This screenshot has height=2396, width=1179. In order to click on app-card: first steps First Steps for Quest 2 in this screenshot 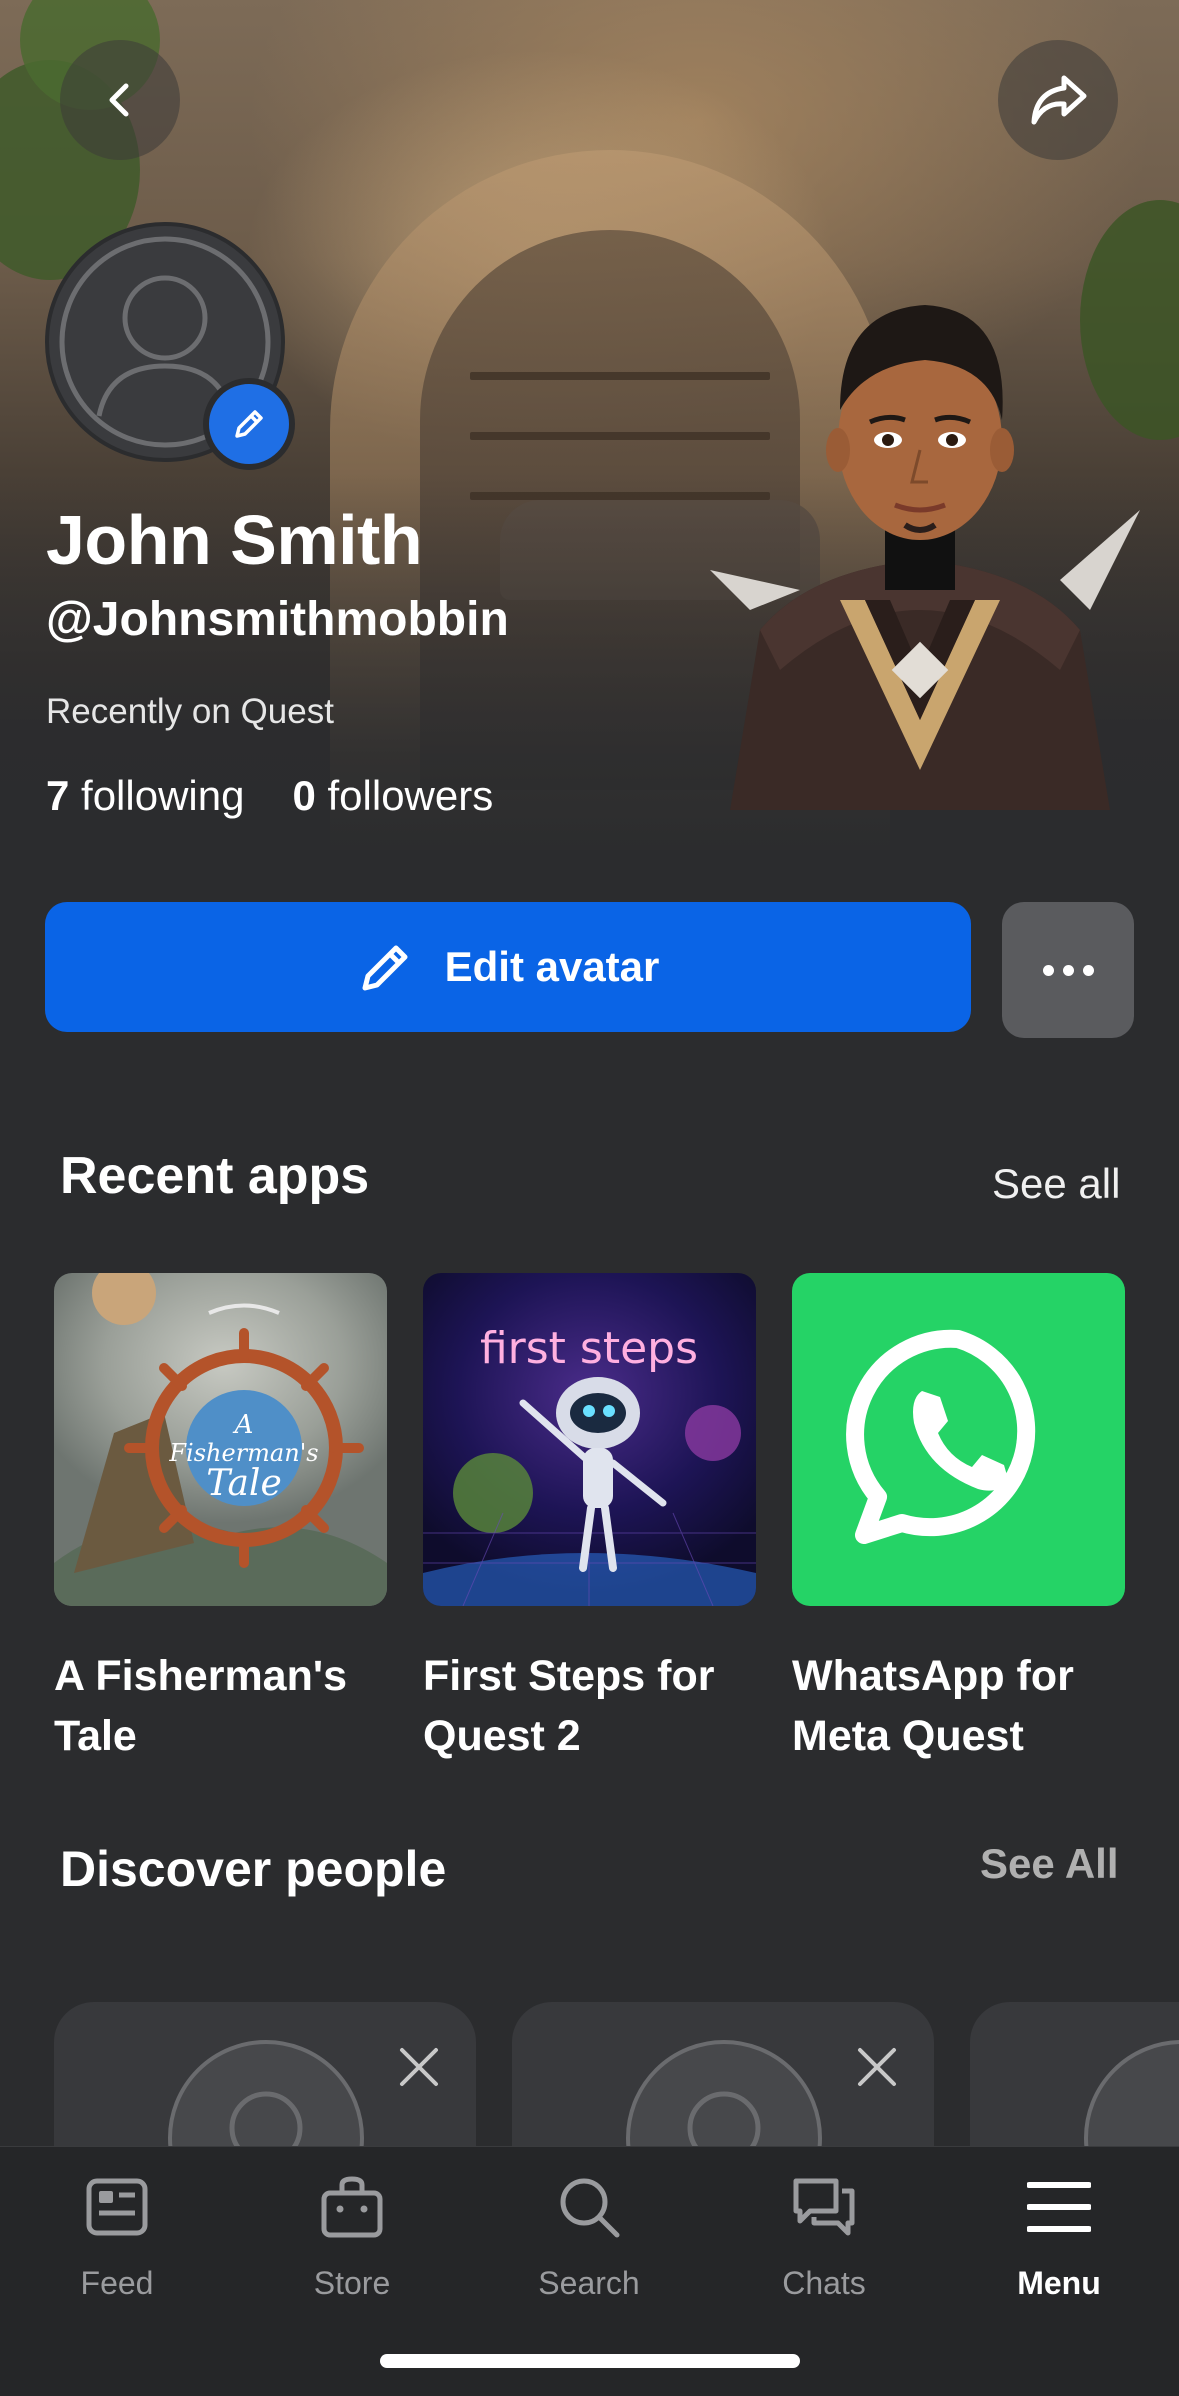, I will do `click(589, 1519)`.